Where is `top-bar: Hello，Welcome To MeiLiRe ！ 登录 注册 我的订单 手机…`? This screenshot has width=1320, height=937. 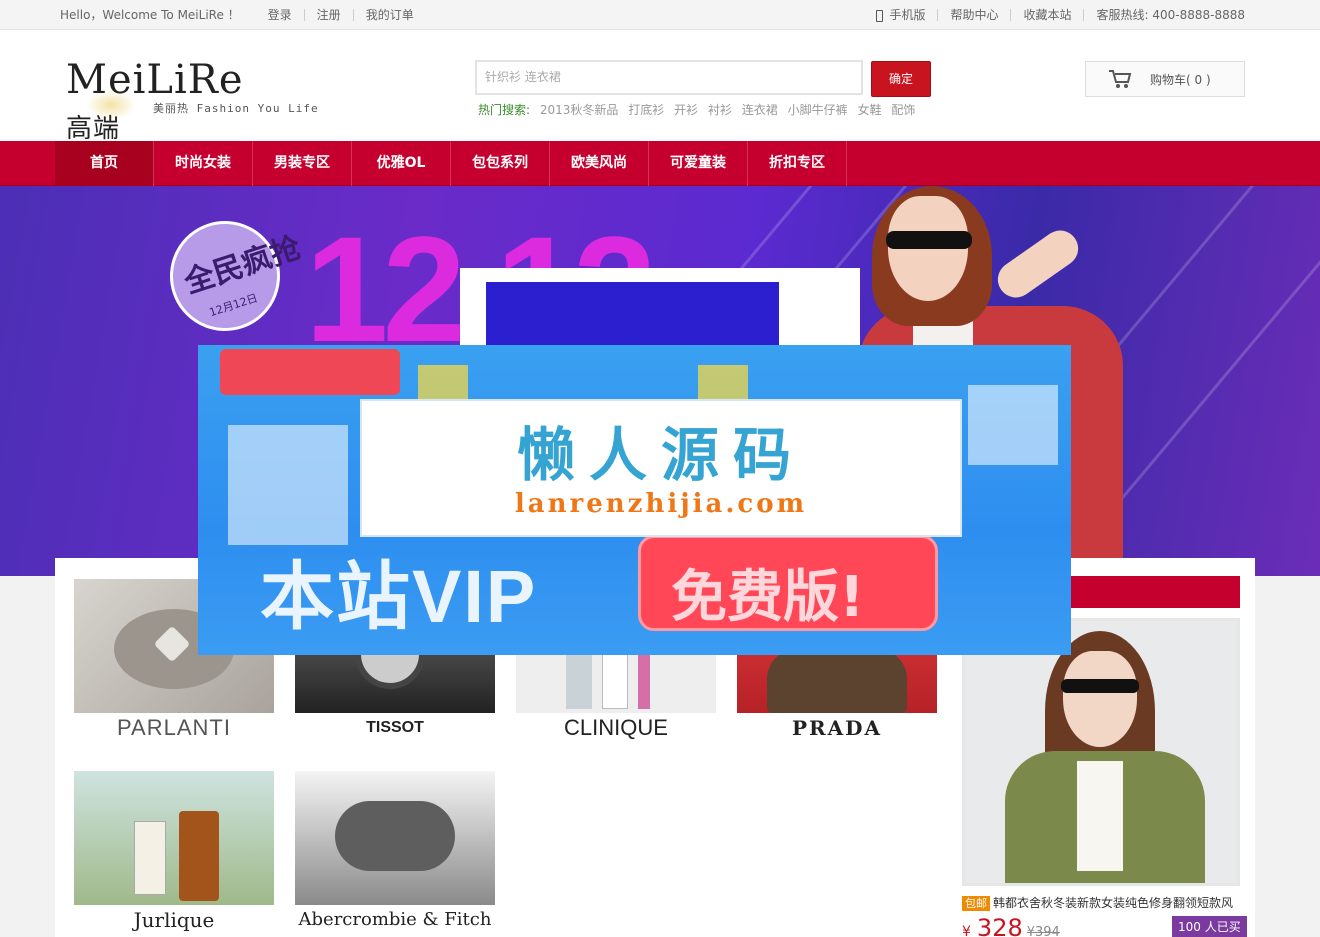 top-bar: Hello，Welcome To MeiLiRe ！ 登录 注册 我的订单 手机… is located at coordinates (660, 15).